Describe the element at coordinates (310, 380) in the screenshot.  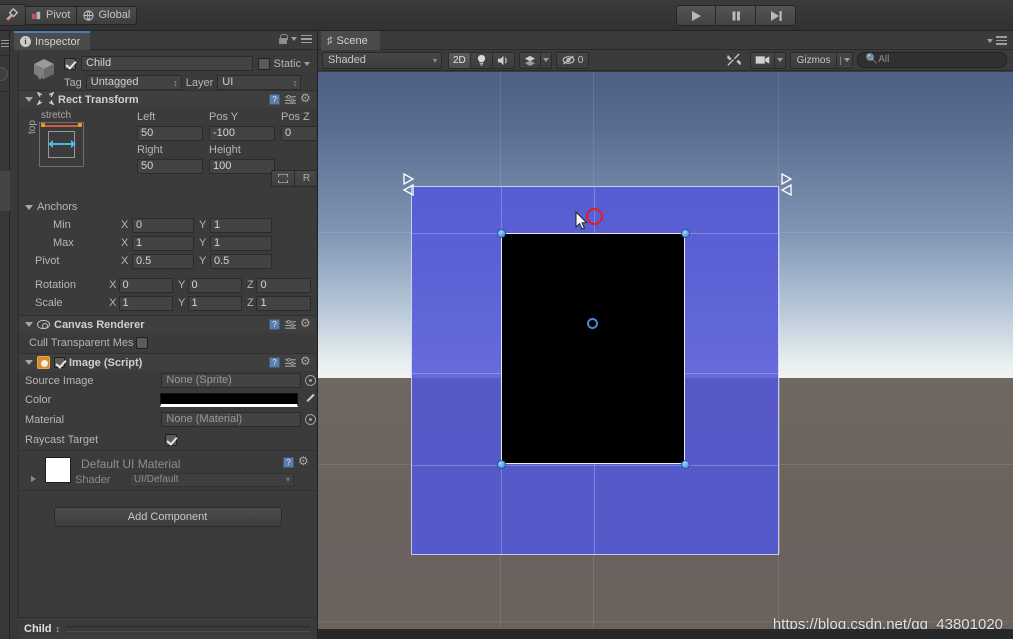
I see `source-image-picker-icon` at that location.